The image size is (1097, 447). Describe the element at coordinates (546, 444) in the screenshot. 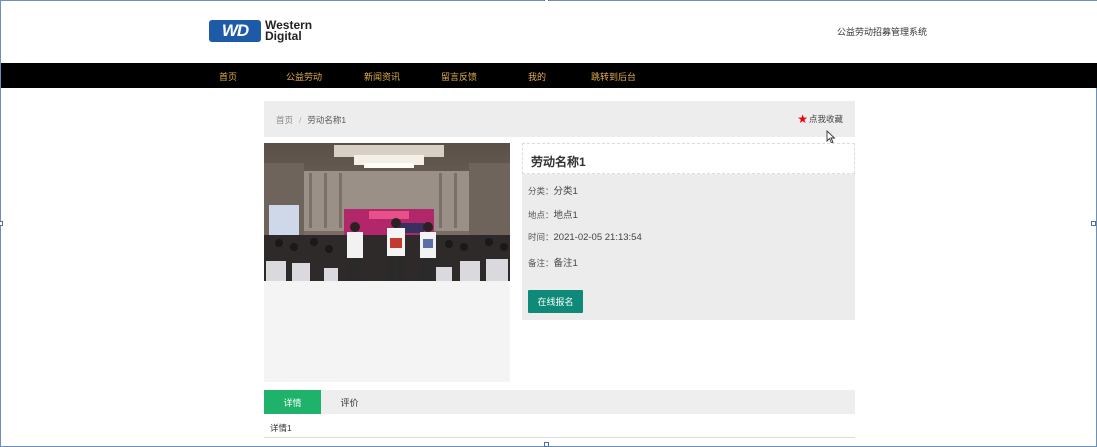

I see `resize-handle-bottom` at that location.